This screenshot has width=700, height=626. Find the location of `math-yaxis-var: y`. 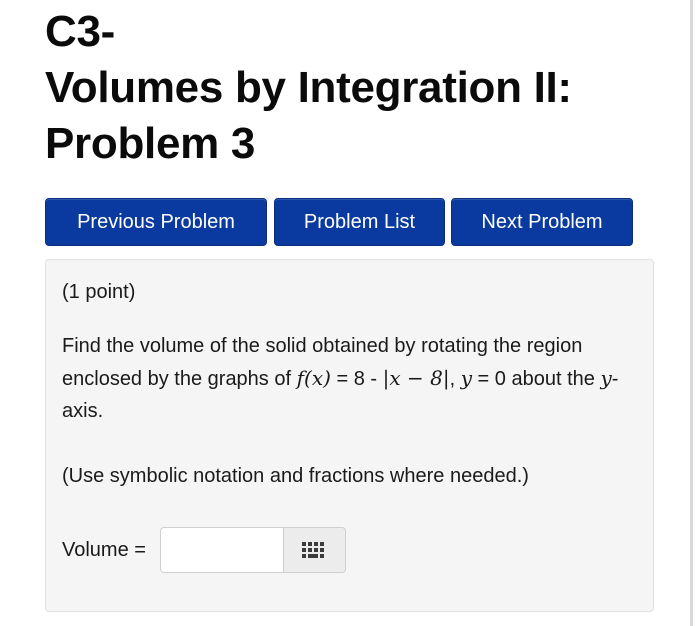

math-yaxis-var: y is located at coordinates (606, 378).